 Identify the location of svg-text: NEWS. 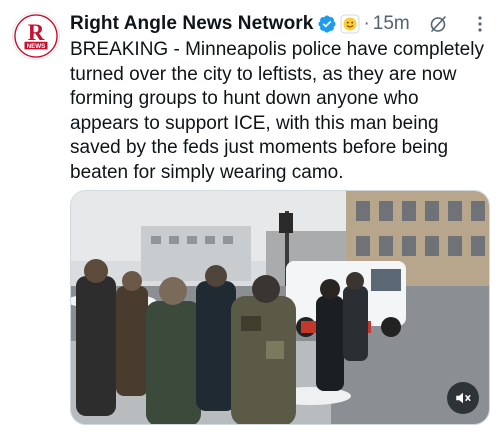
(36, 46).